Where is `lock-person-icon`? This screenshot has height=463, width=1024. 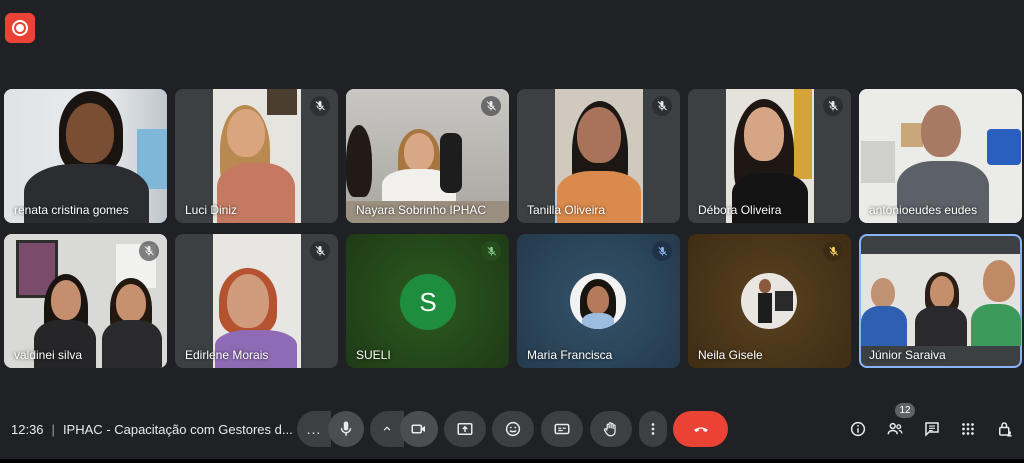
lock-person-icon is located at coordinates (1005, 429).